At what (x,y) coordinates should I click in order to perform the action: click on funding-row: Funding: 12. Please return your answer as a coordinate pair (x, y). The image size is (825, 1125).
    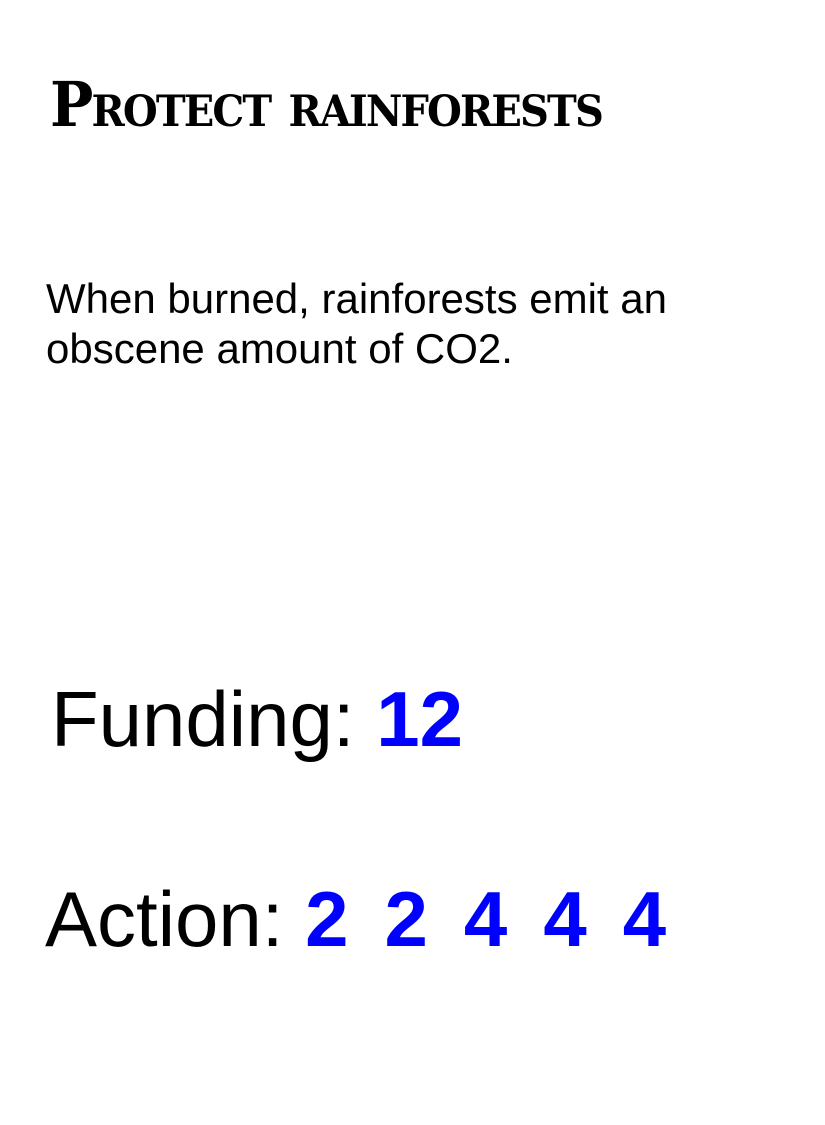
    Looking at the image, I should click on (257, 719).